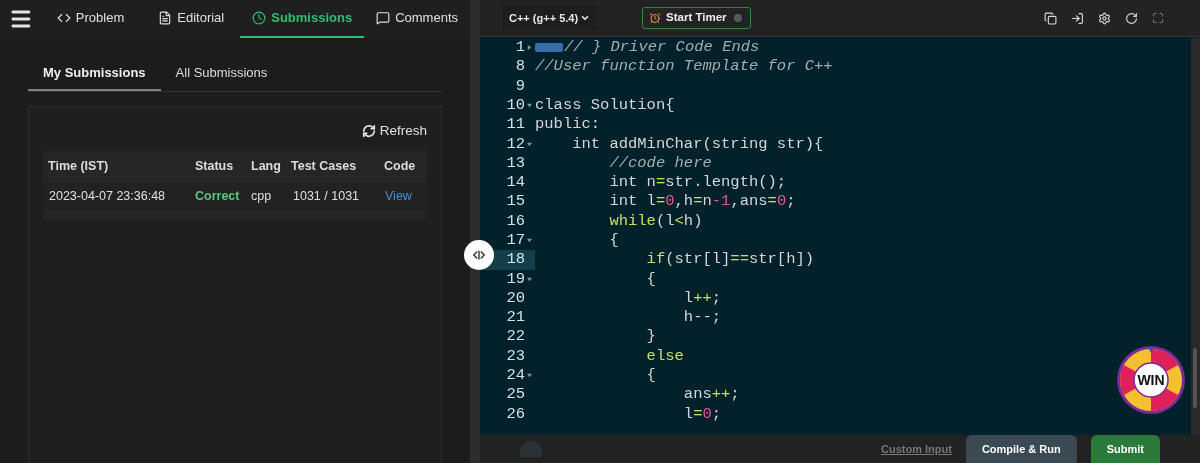 This screenshot has width=1200, height=463. I want to click on problem-tab: Editorial, so click(191, 19).